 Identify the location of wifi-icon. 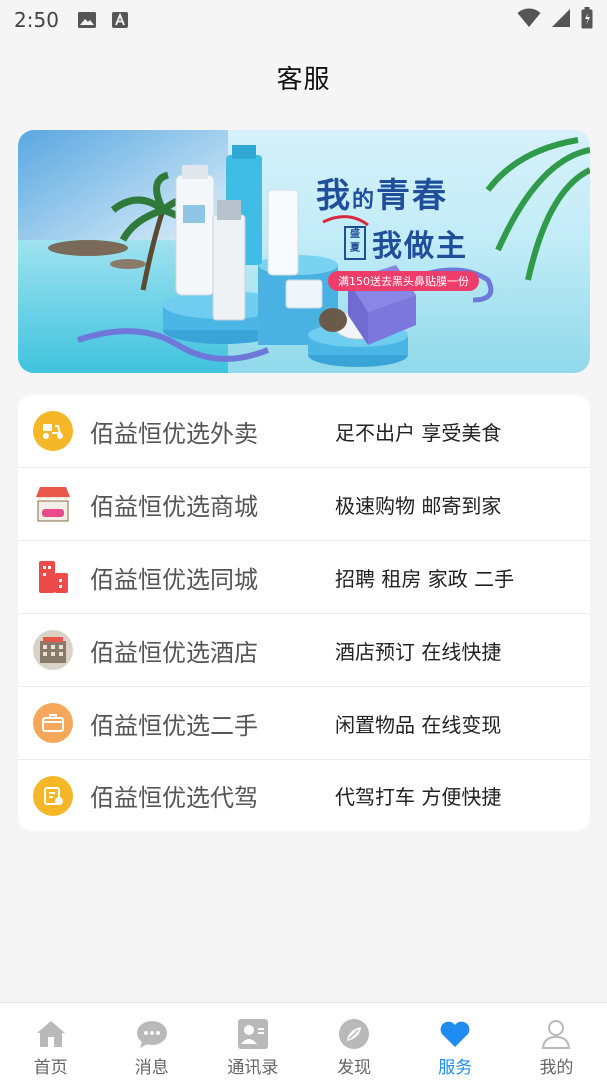
(529, 20).